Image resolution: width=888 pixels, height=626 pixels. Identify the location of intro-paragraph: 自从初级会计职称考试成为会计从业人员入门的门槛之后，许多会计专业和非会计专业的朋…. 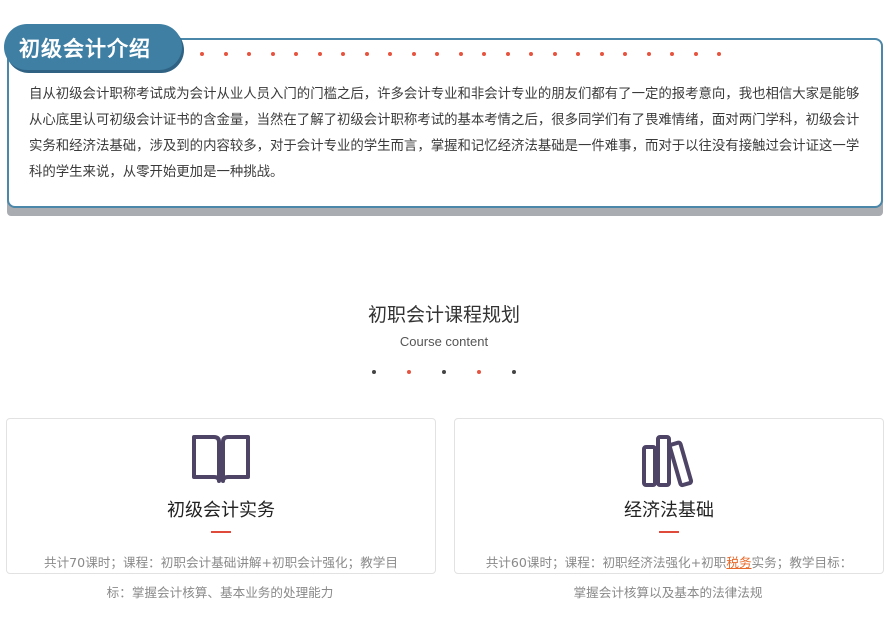
(444, 133).